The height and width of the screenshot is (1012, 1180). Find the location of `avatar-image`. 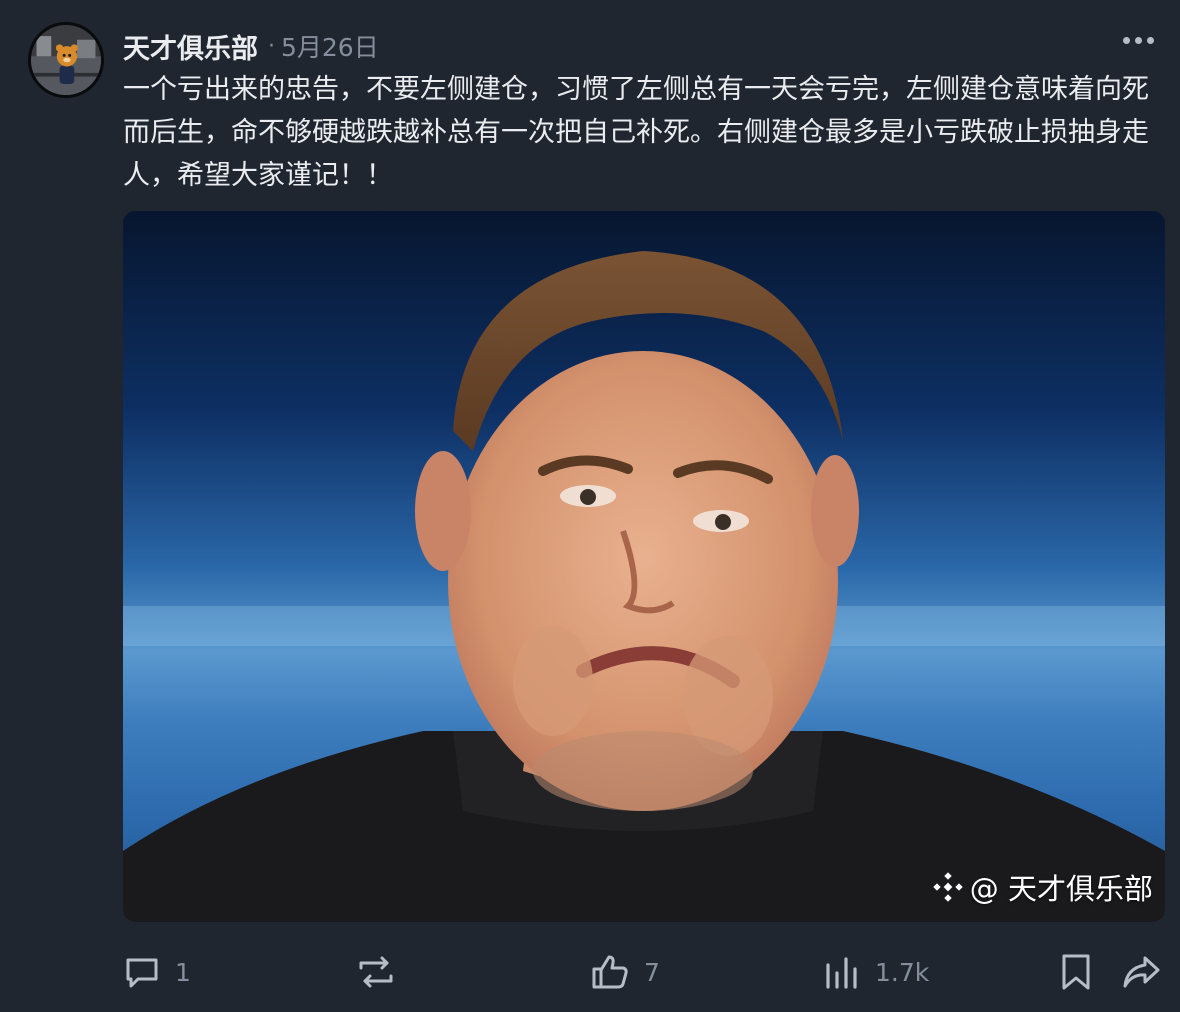

avatar-image is located at coordinates (66, 60).